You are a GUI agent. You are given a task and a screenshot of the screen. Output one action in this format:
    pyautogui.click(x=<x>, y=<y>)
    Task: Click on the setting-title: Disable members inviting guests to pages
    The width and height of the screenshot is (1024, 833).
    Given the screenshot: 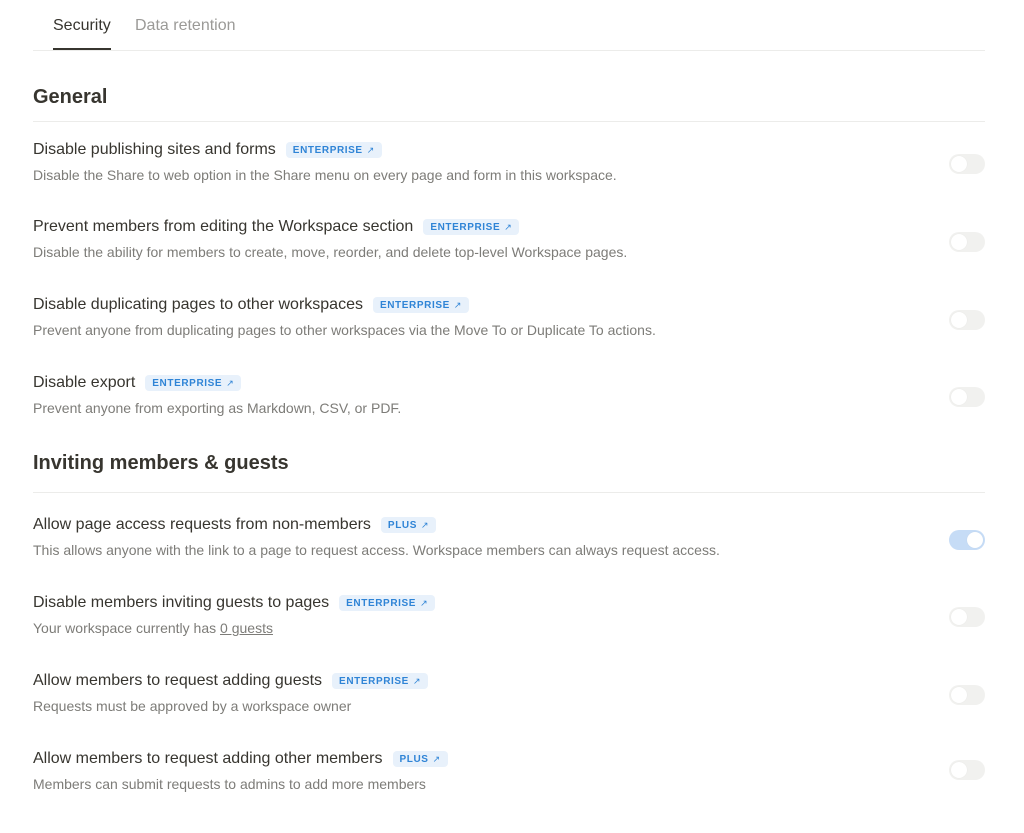 What is the action you would take?
    pyautogui.click(x=181, y=602)
    